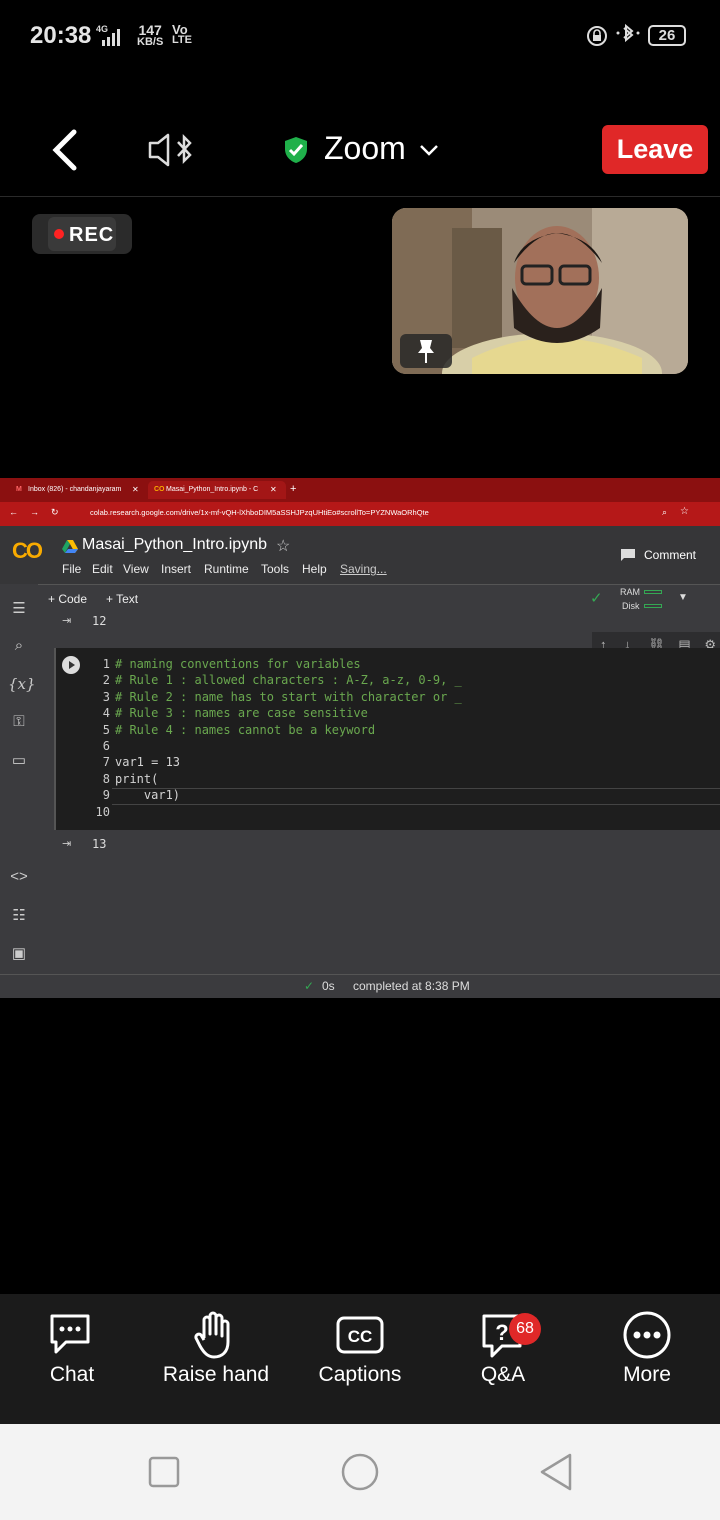  Describe the element at coordinates (217, 490) in the screenshot. I see `browser-tab-colab: Masai_Python_Intro.ipynb - C` at that location.